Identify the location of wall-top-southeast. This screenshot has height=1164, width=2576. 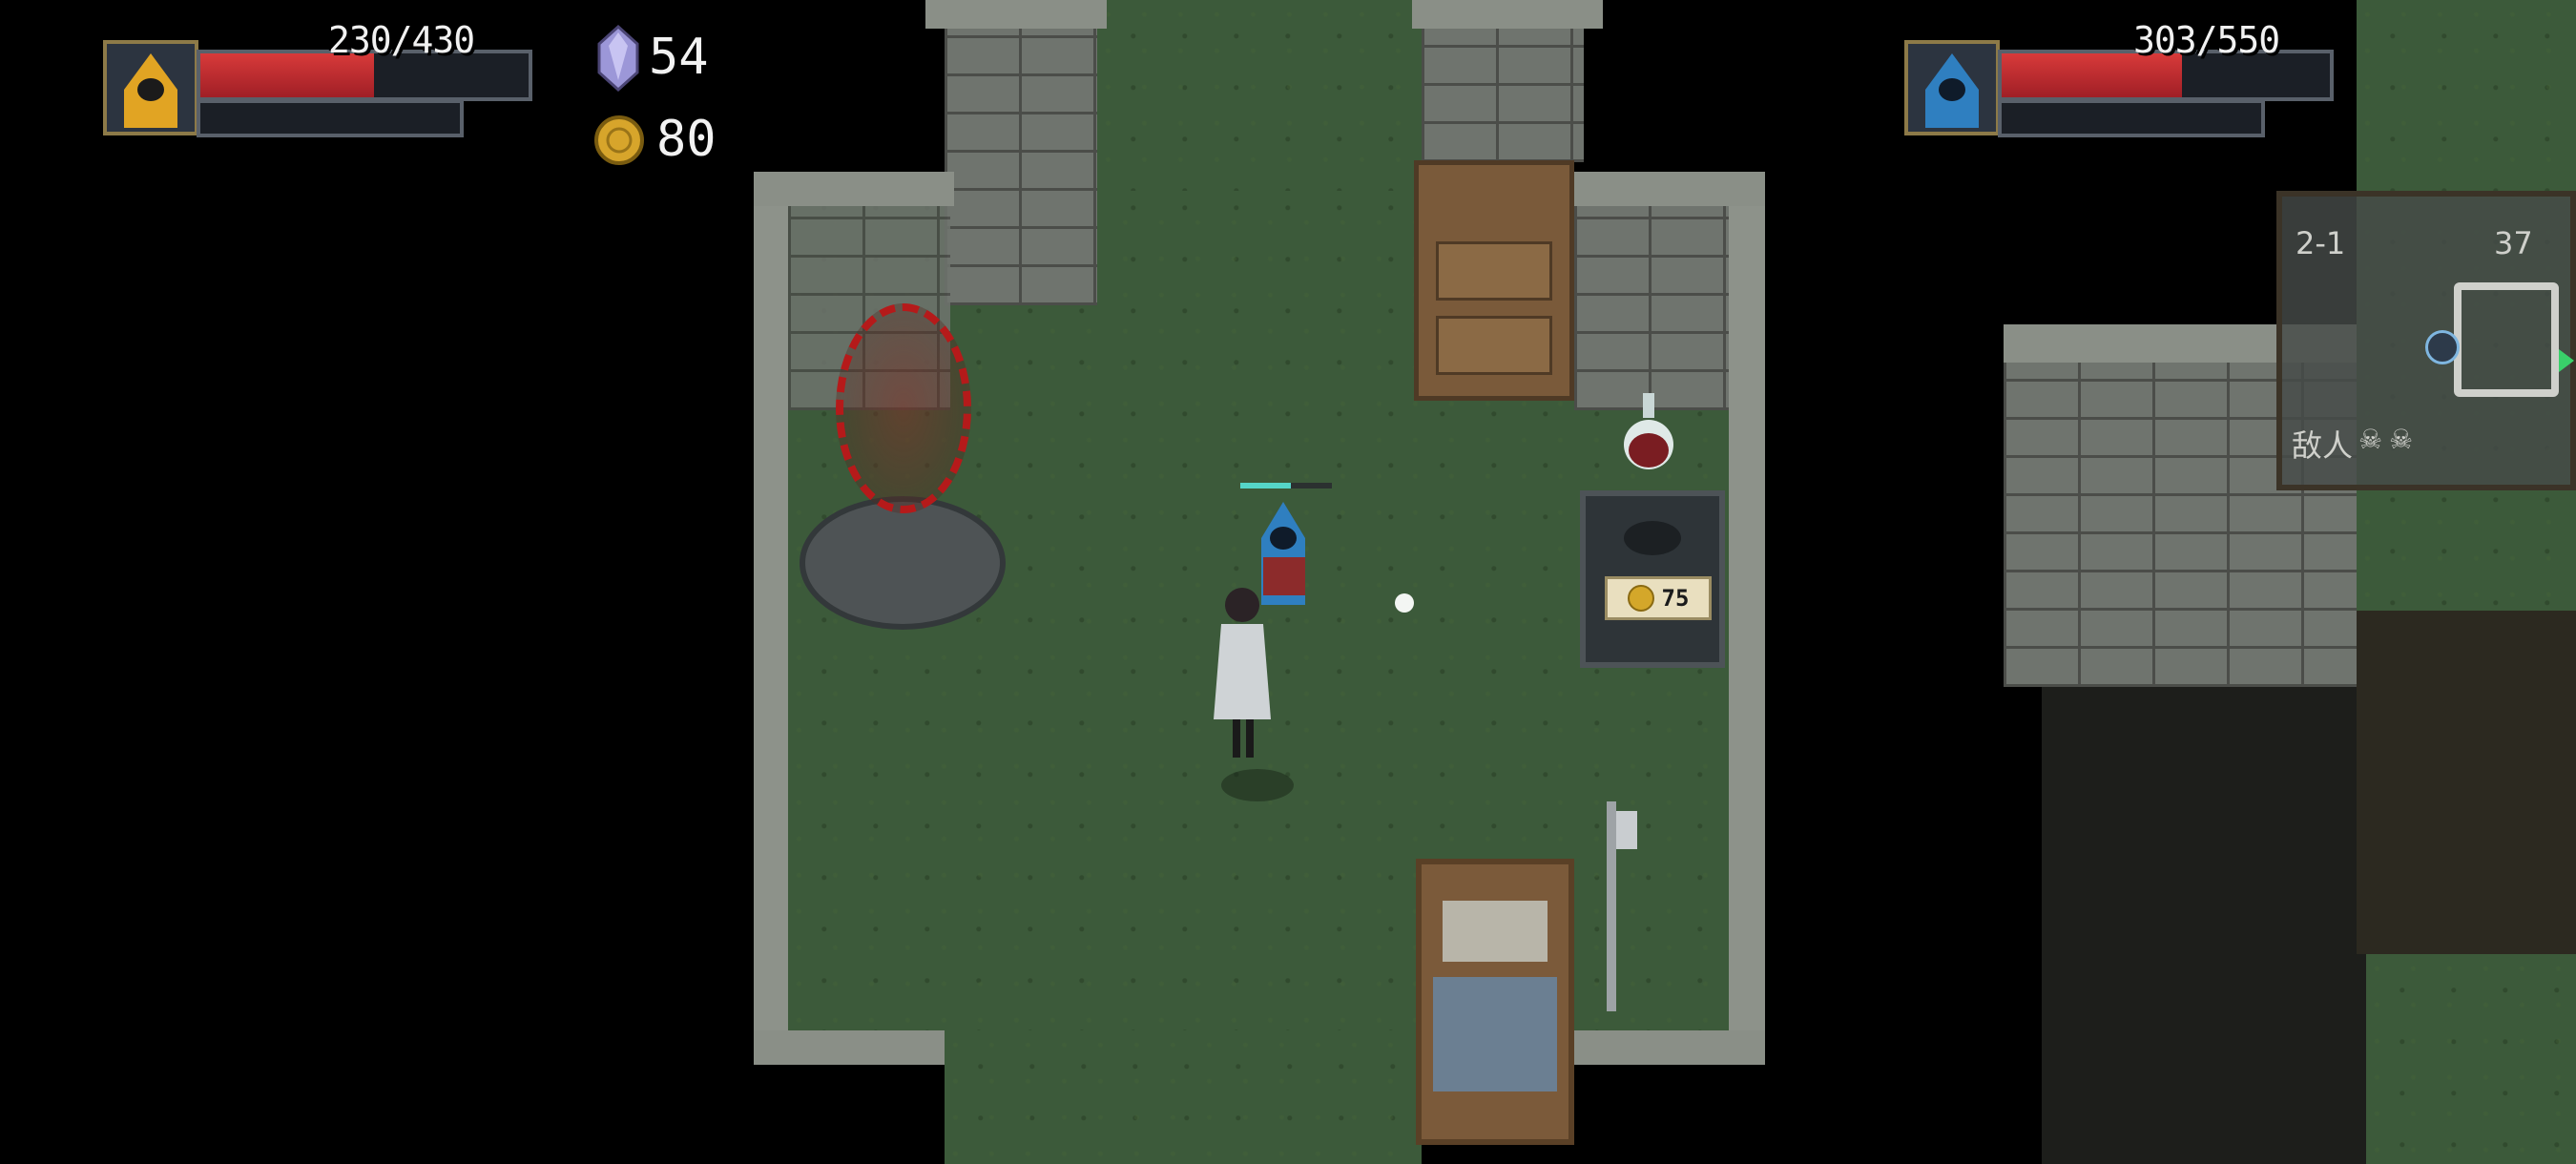
(1669, 1047).